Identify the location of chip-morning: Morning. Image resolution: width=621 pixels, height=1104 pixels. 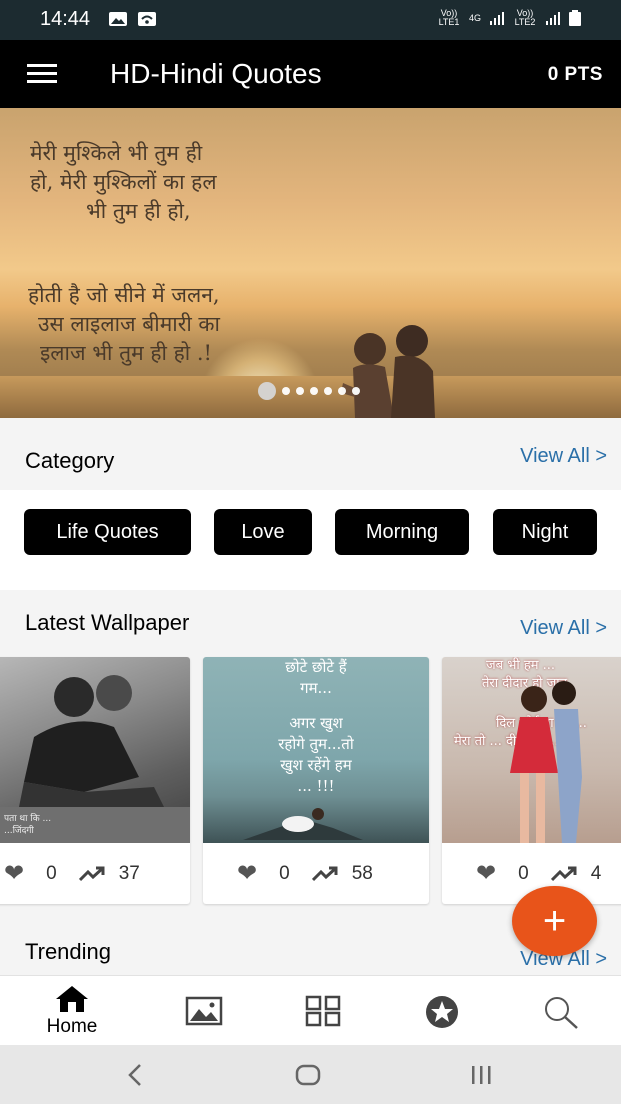
(402, 532).